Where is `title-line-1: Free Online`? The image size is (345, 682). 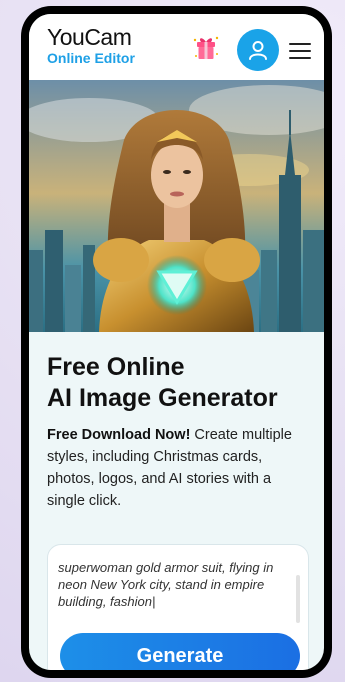
title-line-1: Free Online is located at coordinates (116, 367).